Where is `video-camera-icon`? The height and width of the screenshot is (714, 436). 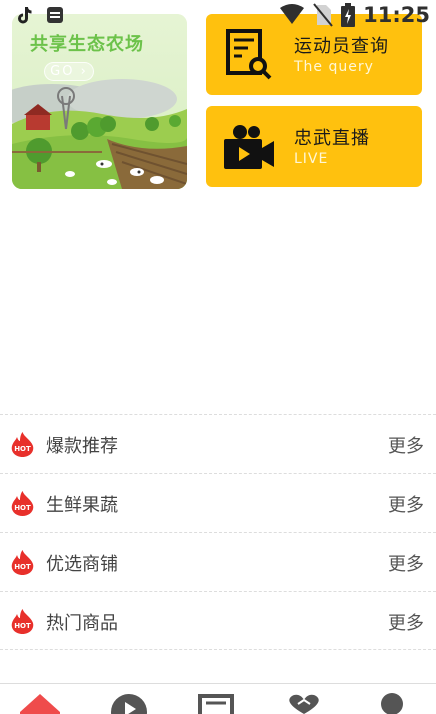
video-camera-icon is located at coordinates (249, 147).